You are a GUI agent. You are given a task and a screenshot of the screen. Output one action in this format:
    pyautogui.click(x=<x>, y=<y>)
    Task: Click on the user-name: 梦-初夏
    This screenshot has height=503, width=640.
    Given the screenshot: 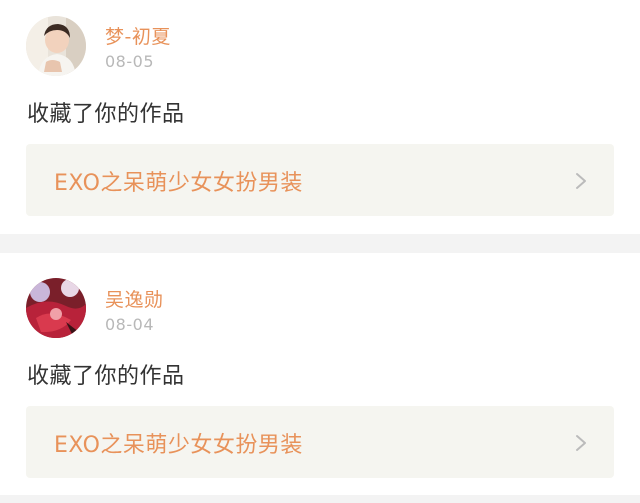 What is the action you would take?
    pyautogui.click(x=138, y=35)
    